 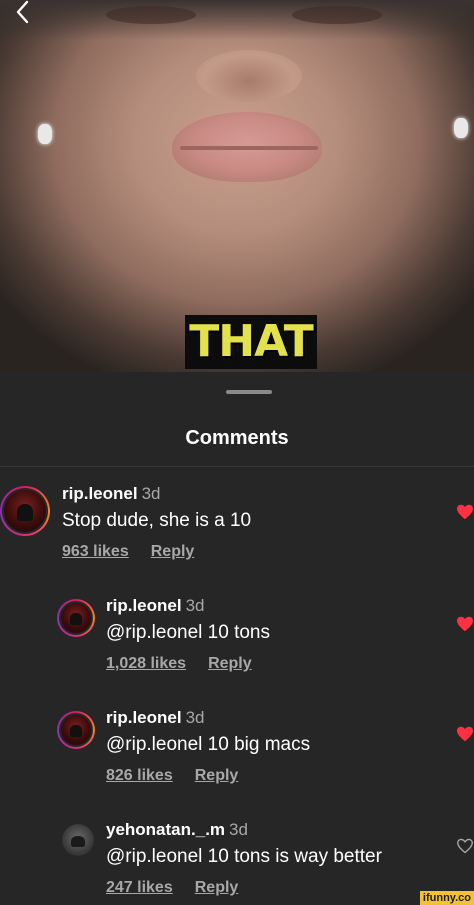 I want to click on comment-text: @rip.leonel 10 big macs, so click(x=208, y=744).